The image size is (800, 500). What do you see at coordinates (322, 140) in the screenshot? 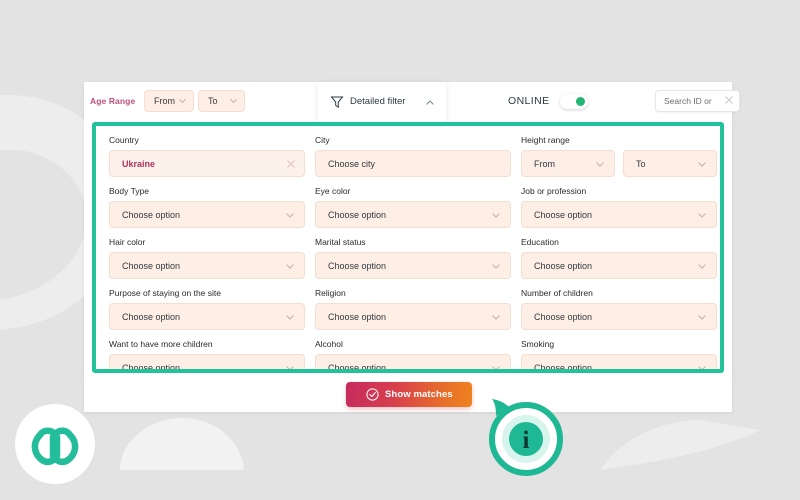
I see `field-label-city: City` at bounding box center [322, 140].